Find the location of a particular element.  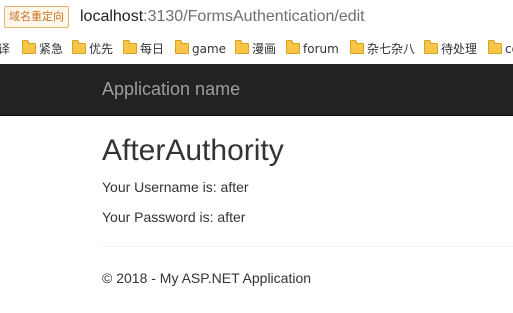

bookmark-label: 优先 is located at coordinates (101, 49).